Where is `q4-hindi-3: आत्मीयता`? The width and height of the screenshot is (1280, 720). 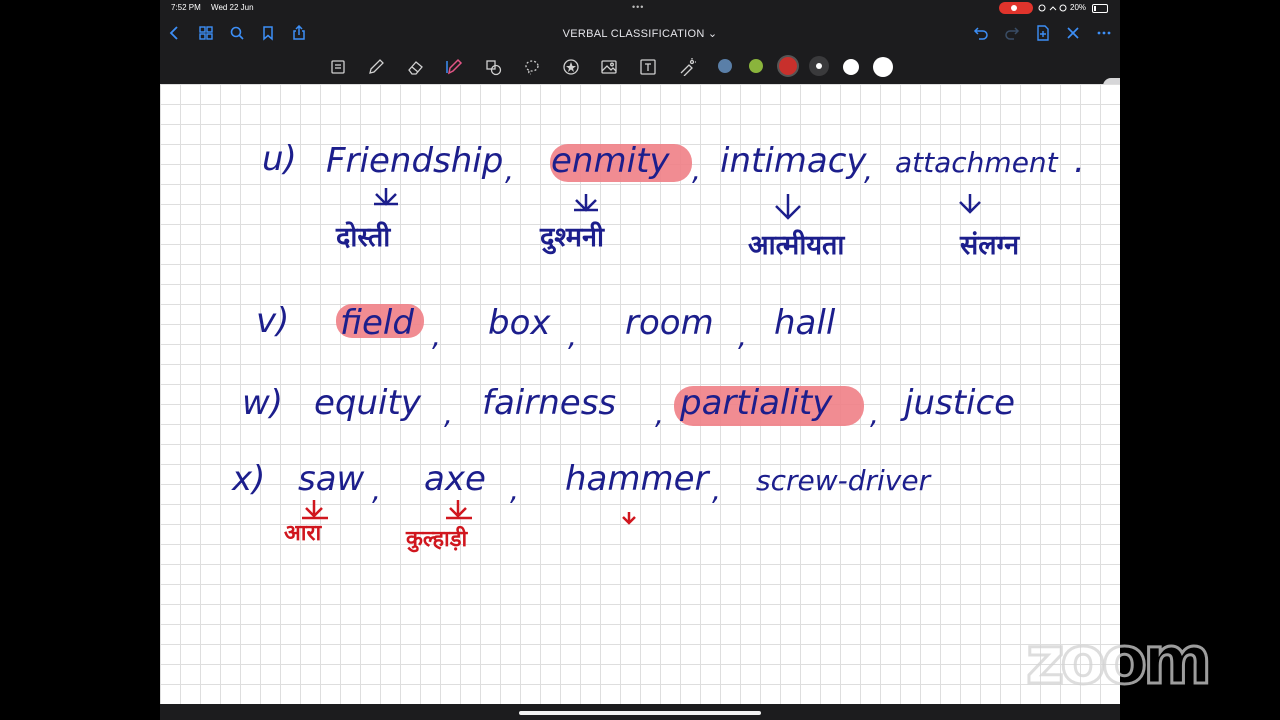 q4-hindi-3: आत्मीयता is located at coordinates (796, 245).